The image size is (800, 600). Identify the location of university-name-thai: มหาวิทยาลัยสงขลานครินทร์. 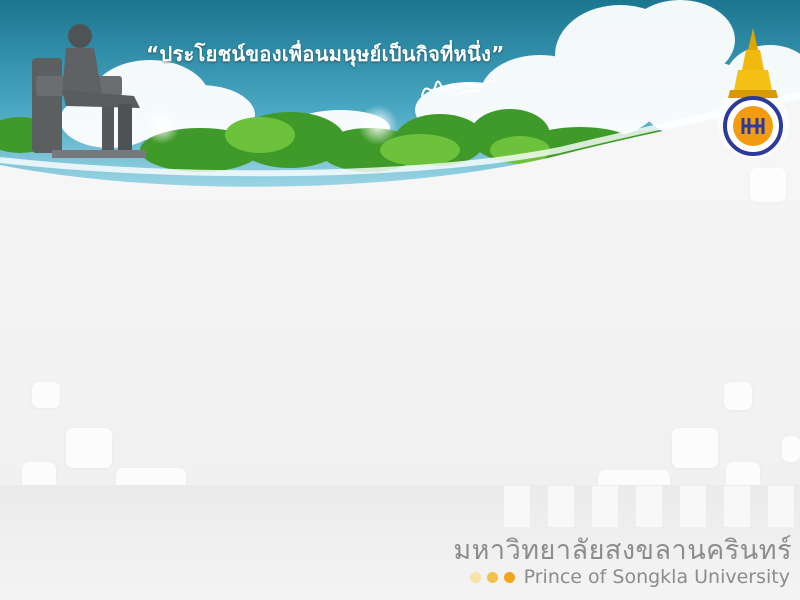
(622, 550).